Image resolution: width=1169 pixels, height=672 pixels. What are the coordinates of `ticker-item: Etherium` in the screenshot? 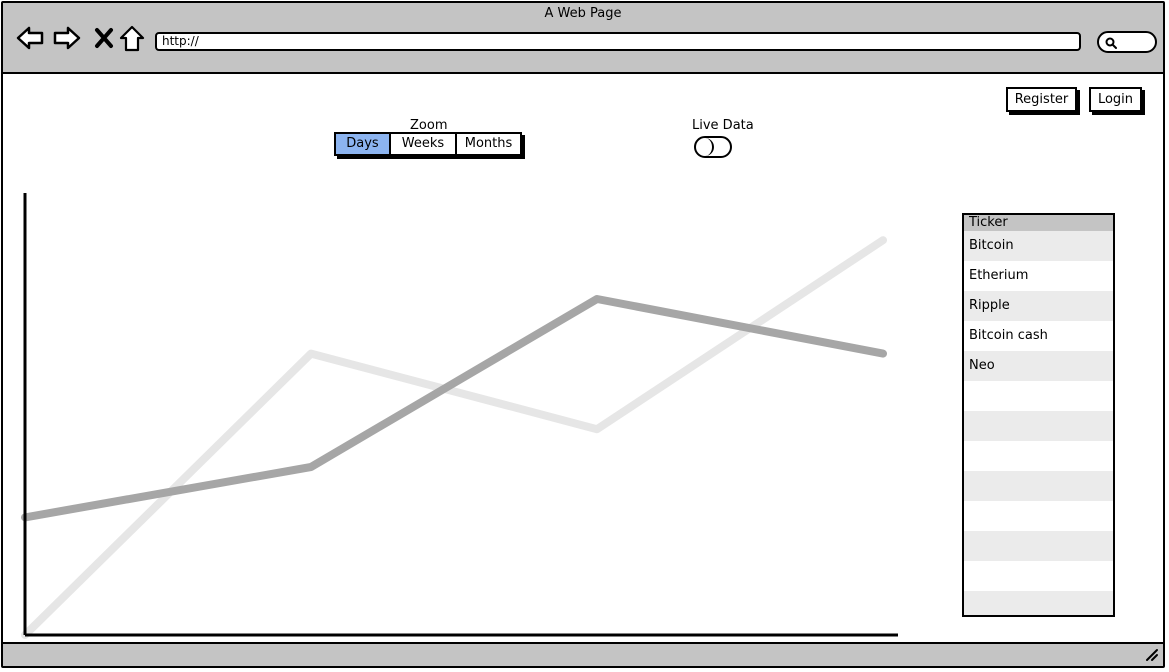 It's located at (1038, 276).